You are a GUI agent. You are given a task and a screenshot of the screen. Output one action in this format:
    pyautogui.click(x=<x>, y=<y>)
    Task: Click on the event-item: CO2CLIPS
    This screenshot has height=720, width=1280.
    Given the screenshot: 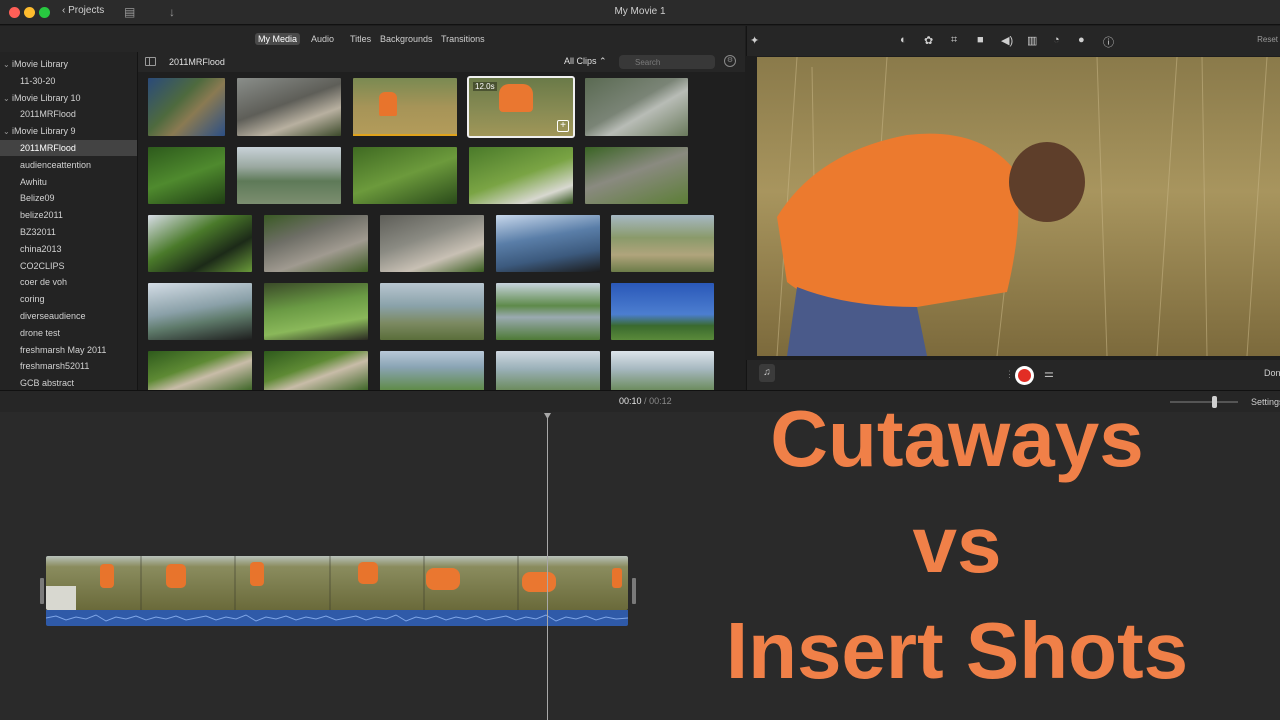 What is the action you would take?
    pyautogui.click(x=68, y=266)
    